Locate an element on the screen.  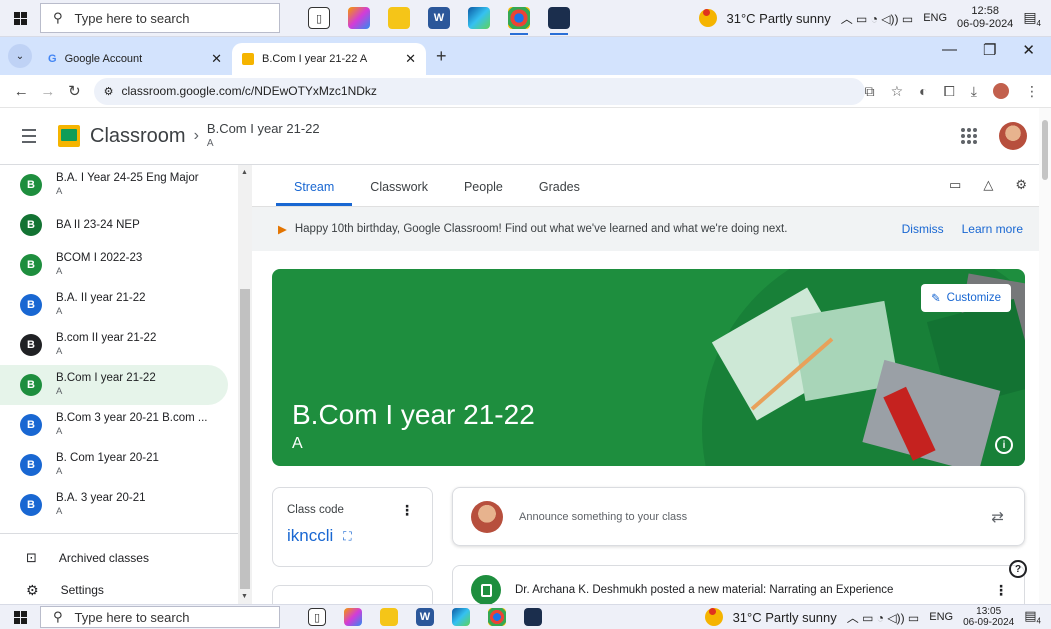
sidebar-scroll-thumb is located at coordinates (245, 439).